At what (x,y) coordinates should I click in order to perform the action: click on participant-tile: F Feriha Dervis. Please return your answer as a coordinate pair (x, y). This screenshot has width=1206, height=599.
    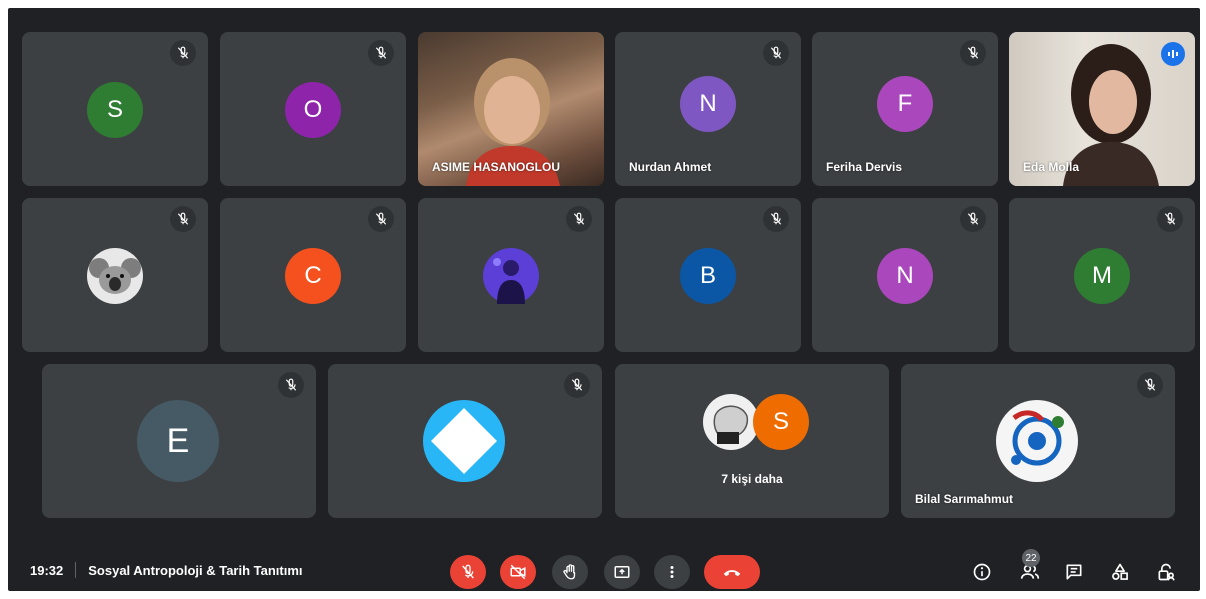
    Looking at the image, I should click on (905, 109).